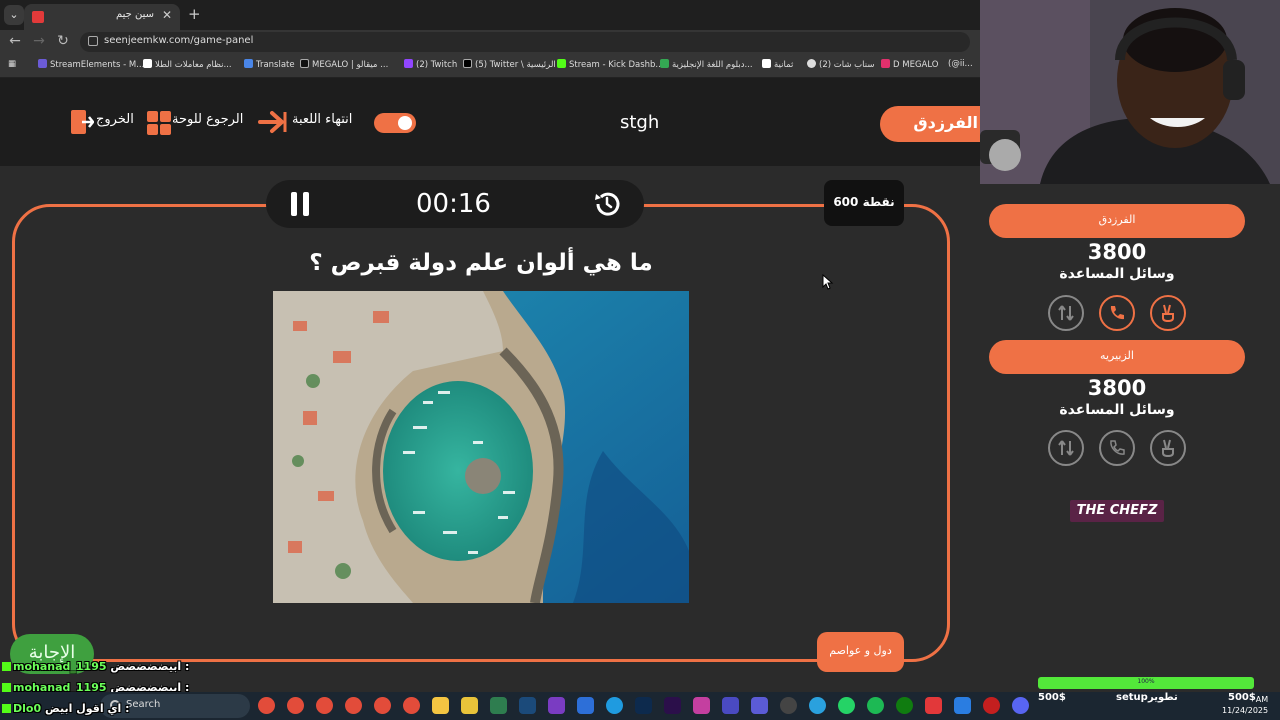 This screenshot has width=1280, height=720. Describe the element at coordinates (150, 666) in the screenshot. I see `chat-text: ابيضضضضض :` at that location.